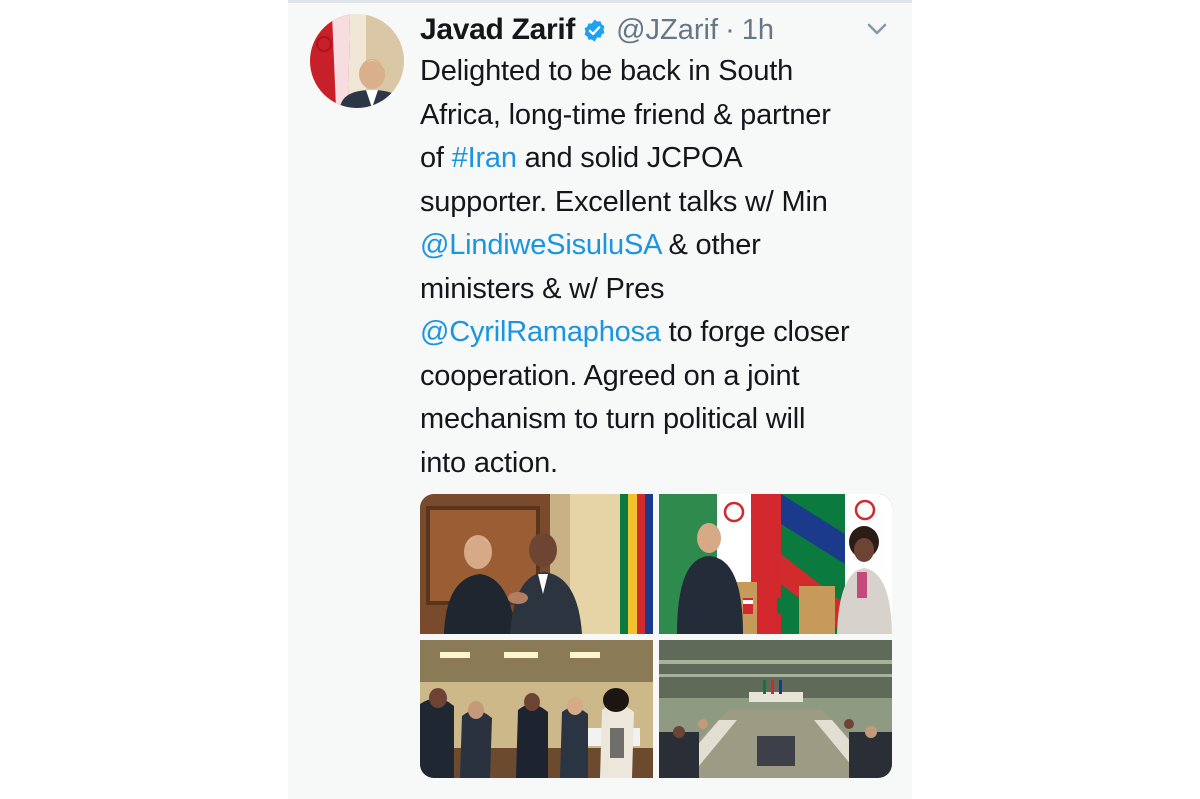 The image size is (1200, 799). Describe the element at coordinates (613, 419) in the screenshot. I see `tweet-text-segment: mechanism to turn political will` at that location.